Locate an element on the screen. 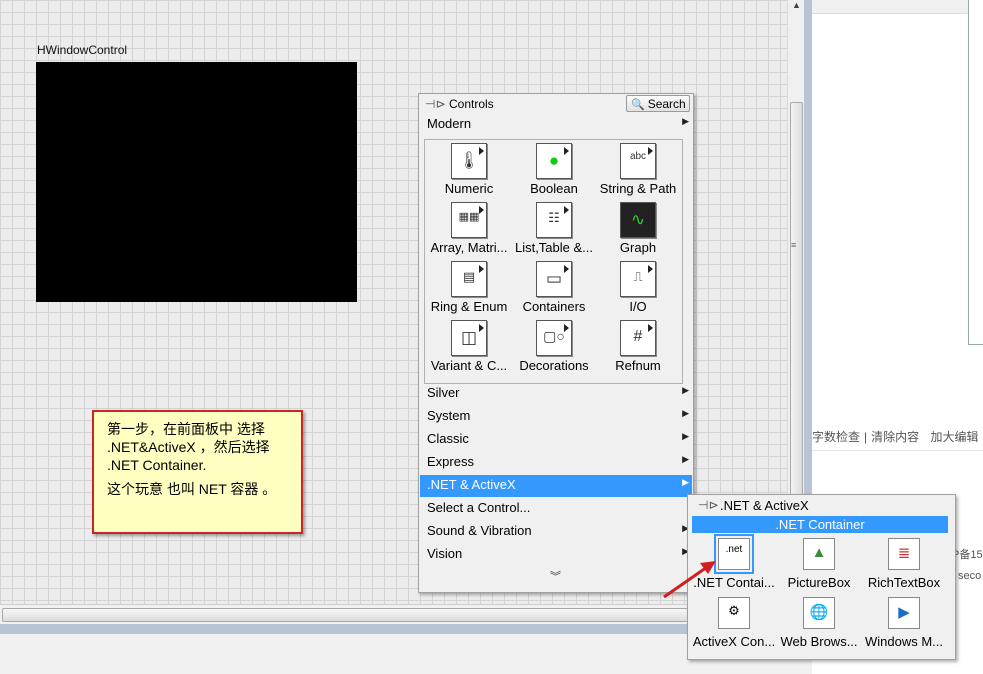 This screenshot has width=983, height=674. palette-item-io: ⎍ I/O is located at coordinates (638, 290).